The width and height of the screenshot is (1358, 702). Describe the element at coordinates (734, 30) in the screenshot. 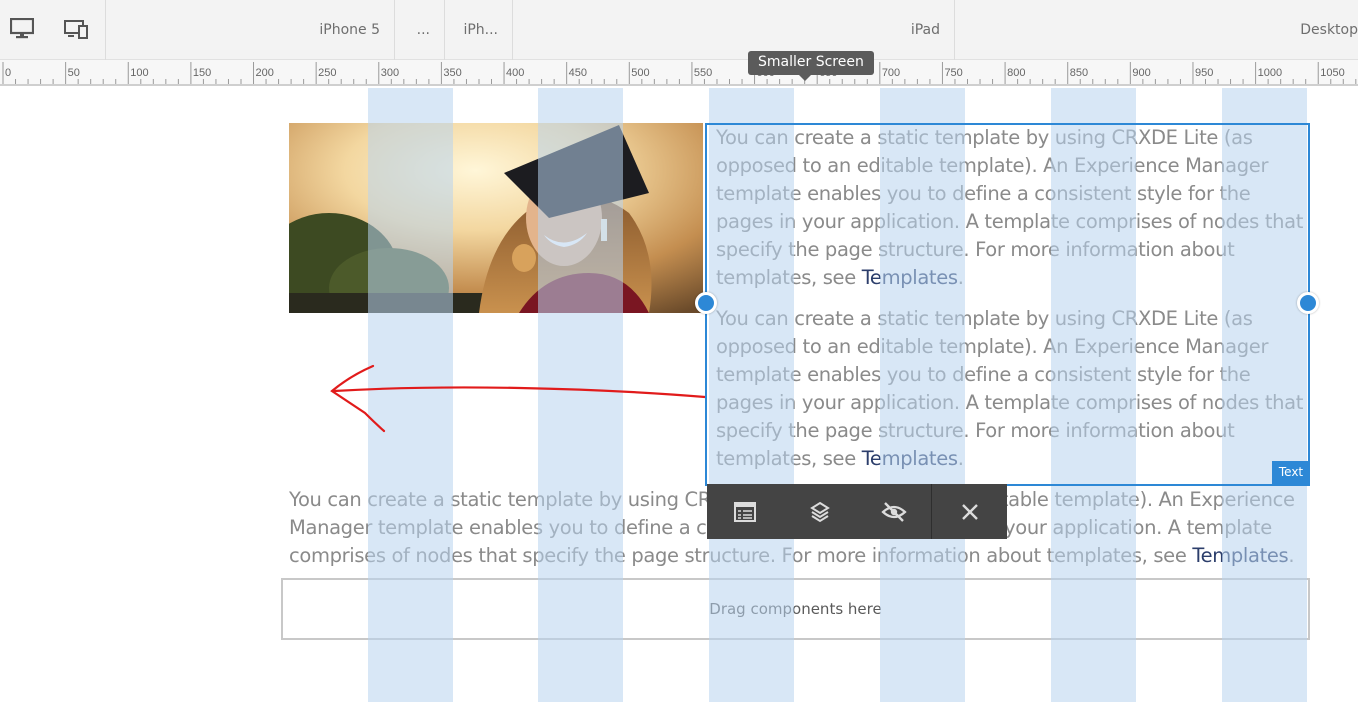

I see `device-ipad: iPad` at that location.